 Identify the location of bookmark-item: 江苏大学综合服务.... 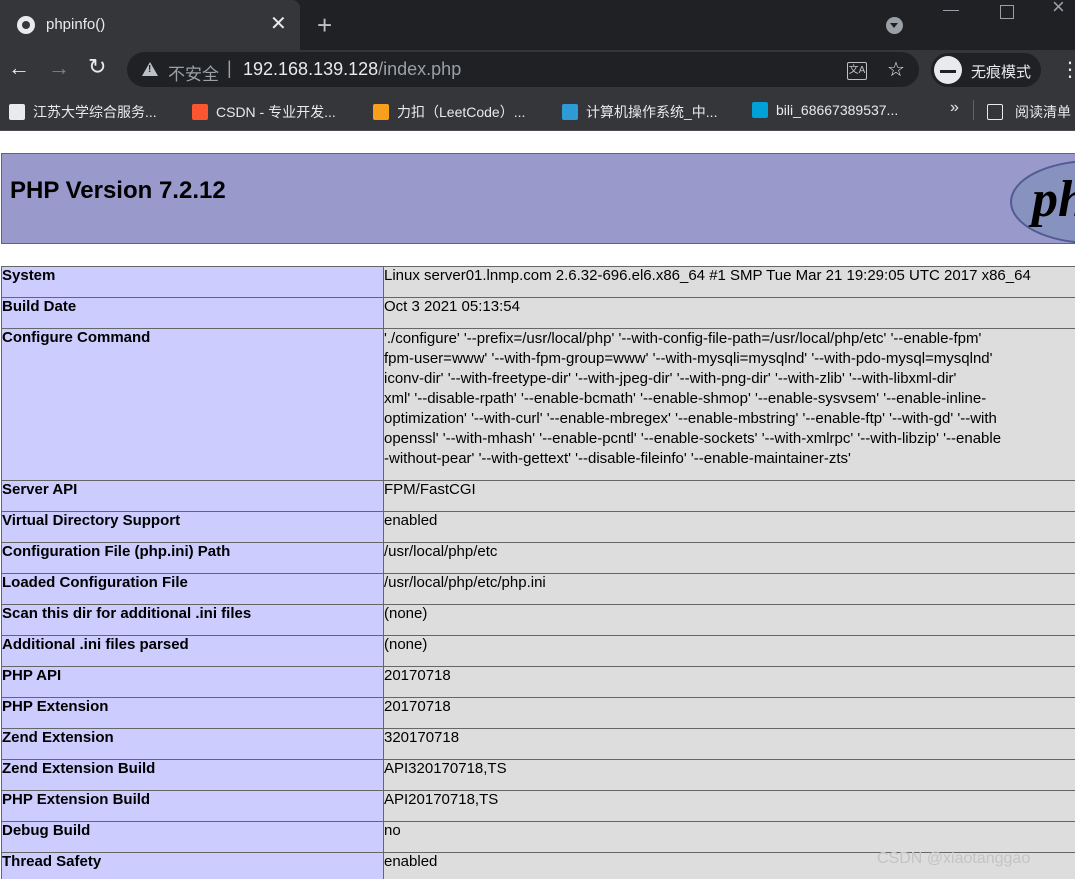
(83, 112).